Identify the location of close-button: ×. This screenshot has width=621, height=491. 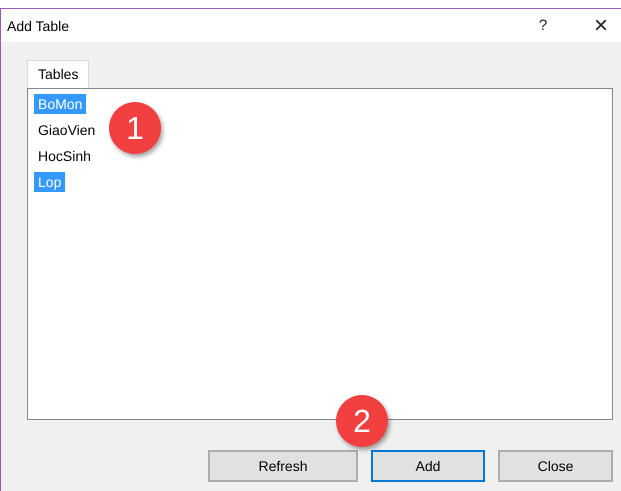
(601, 26).